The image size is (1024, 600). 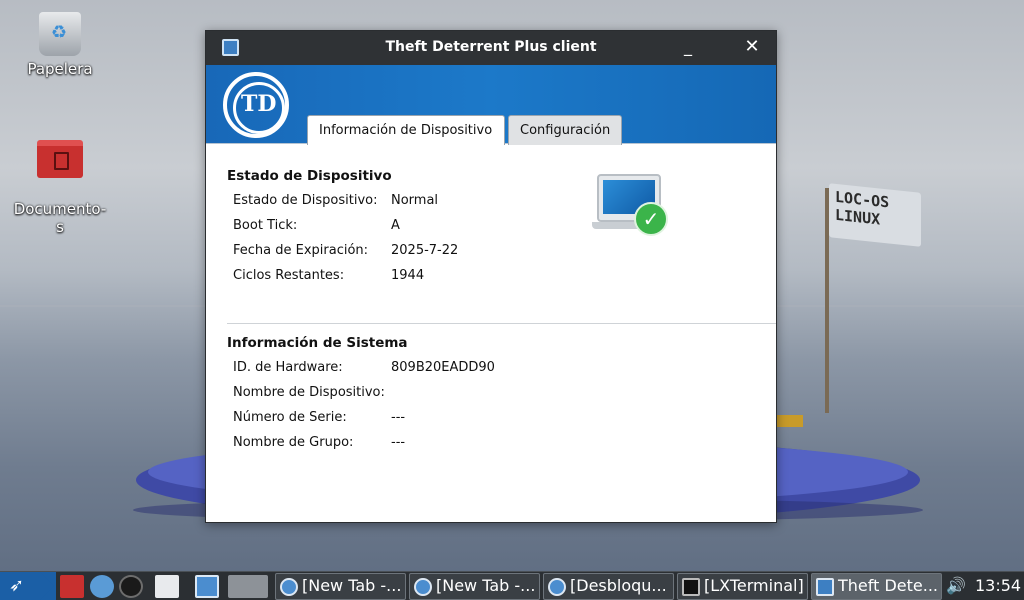 What do you see at coordinates (60, 218) in the screenshot?
I see `desktop-icon-label: Documento- s` at bounding box center [60, 218].